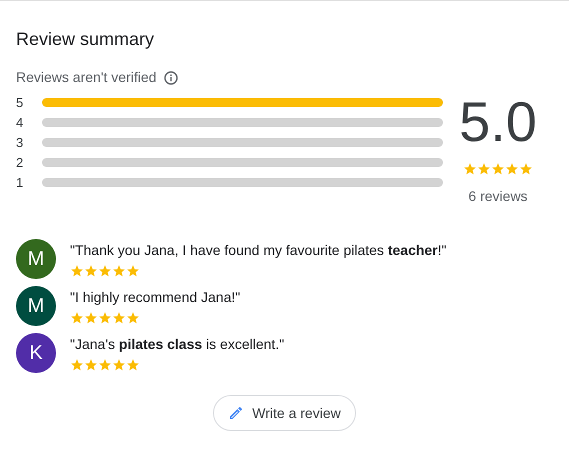 The height and width of the screenshot is (455, 569). Describe the element at coordinates (20, 122) in the screenshot. I see `star-level-label: 4` at that location.